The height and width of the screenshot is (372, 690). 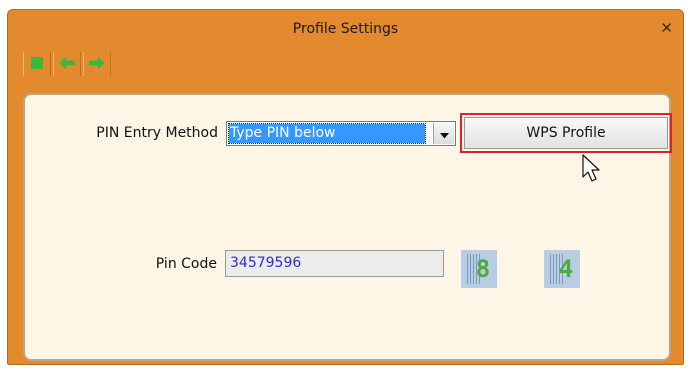 What do you see at coordinates (566, 269) in the screenshot?
I see `captcha-digit: 4` at bounding box center [566, 269].